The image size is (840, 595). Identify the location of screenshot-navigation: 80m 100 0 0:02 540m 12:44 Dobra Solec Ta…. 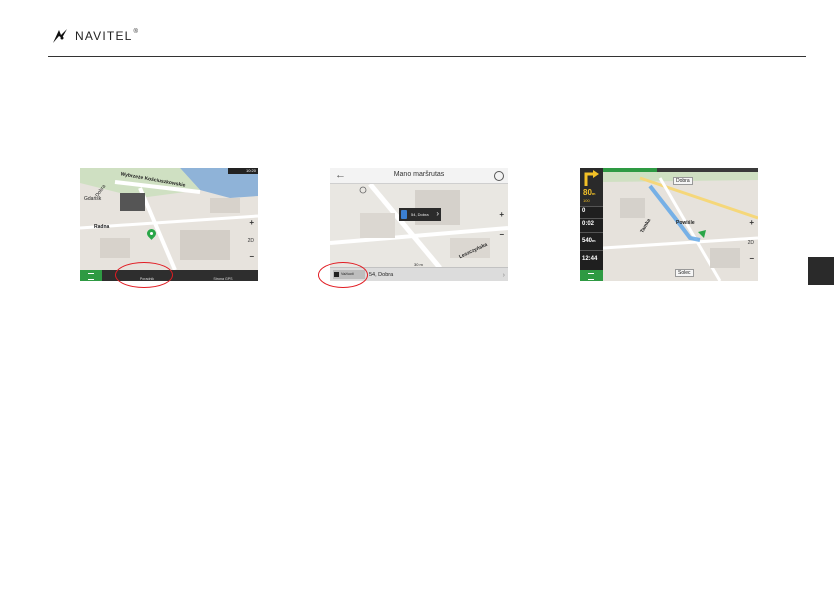
(669, 224).